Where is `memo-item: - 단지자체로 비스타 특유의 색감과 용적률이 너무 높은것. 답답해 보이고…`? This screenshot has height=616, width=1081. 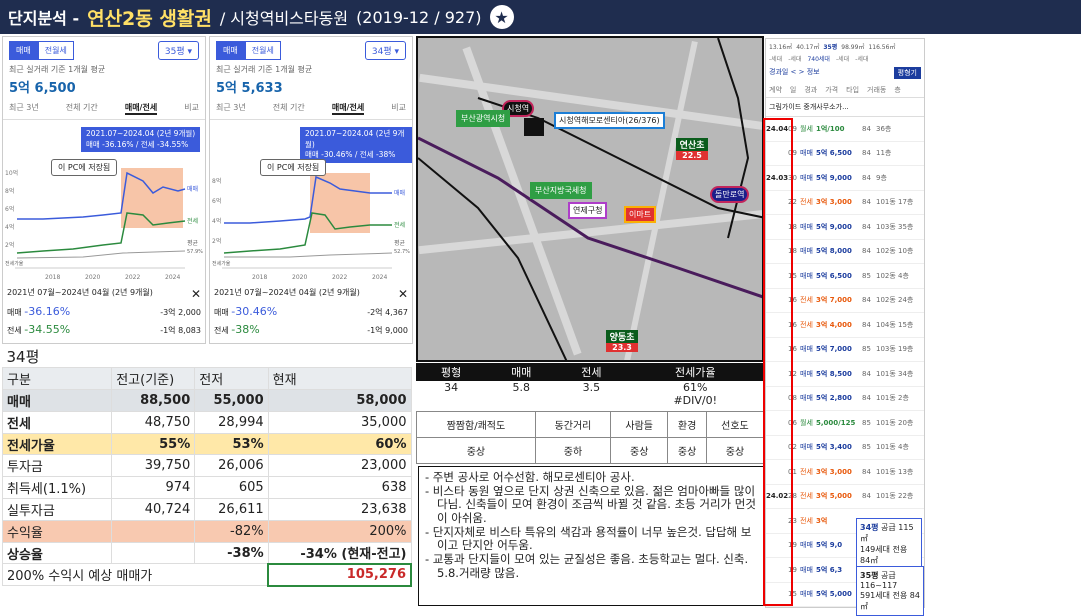
memo-item: - 단지자체로 비스타 특유의 색감과 용적률이 너무 높은것. 답답해 보이고… is located at coordinates (588, 538).